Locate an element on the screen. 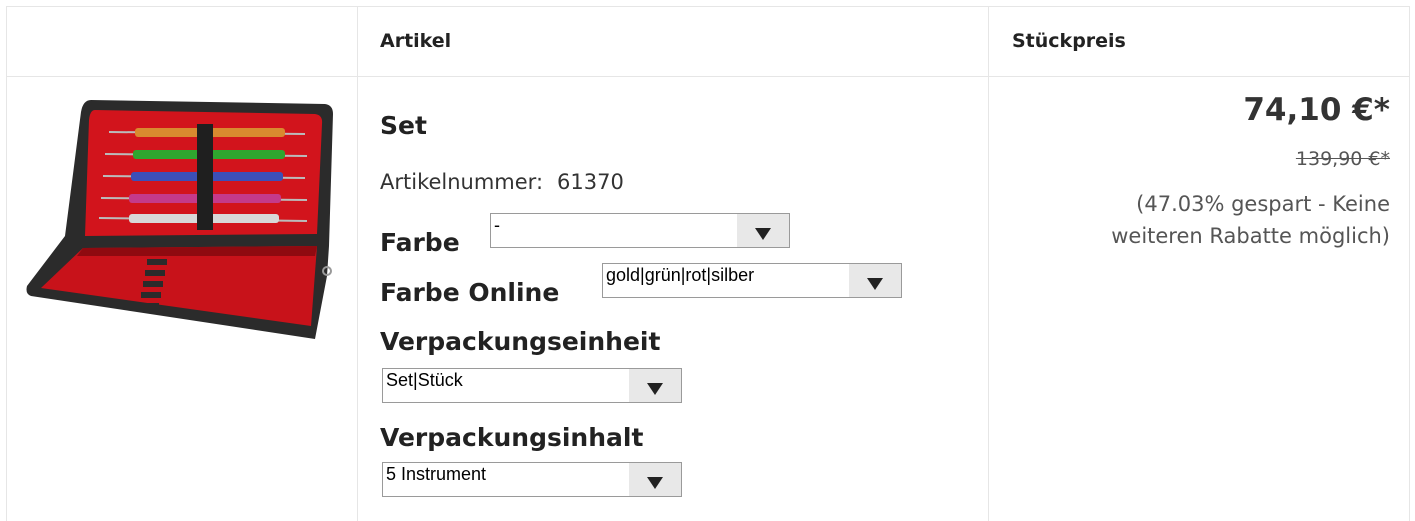  option-label-farbe: Farbe is located at coordinates (420, 242).